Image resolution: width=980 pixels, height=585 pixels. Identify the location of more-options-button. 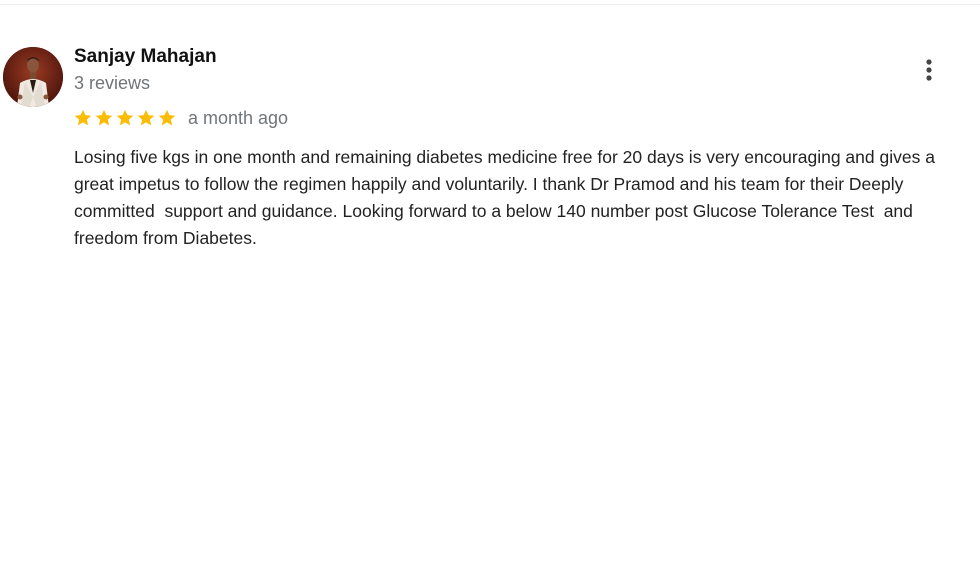
(929, 70).